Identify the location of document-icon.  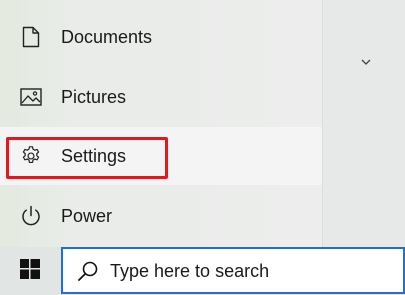
(31, 37).